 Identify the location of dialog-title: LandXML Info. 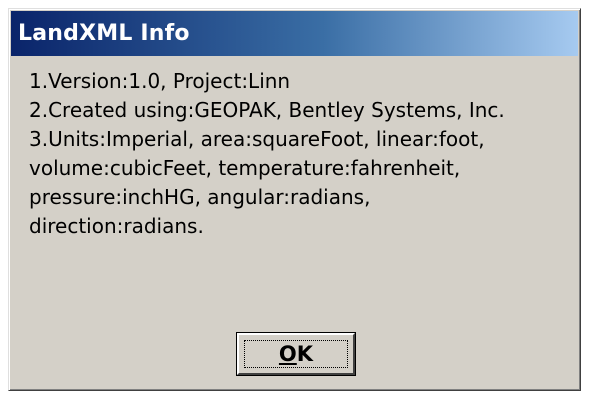
(104, 33).